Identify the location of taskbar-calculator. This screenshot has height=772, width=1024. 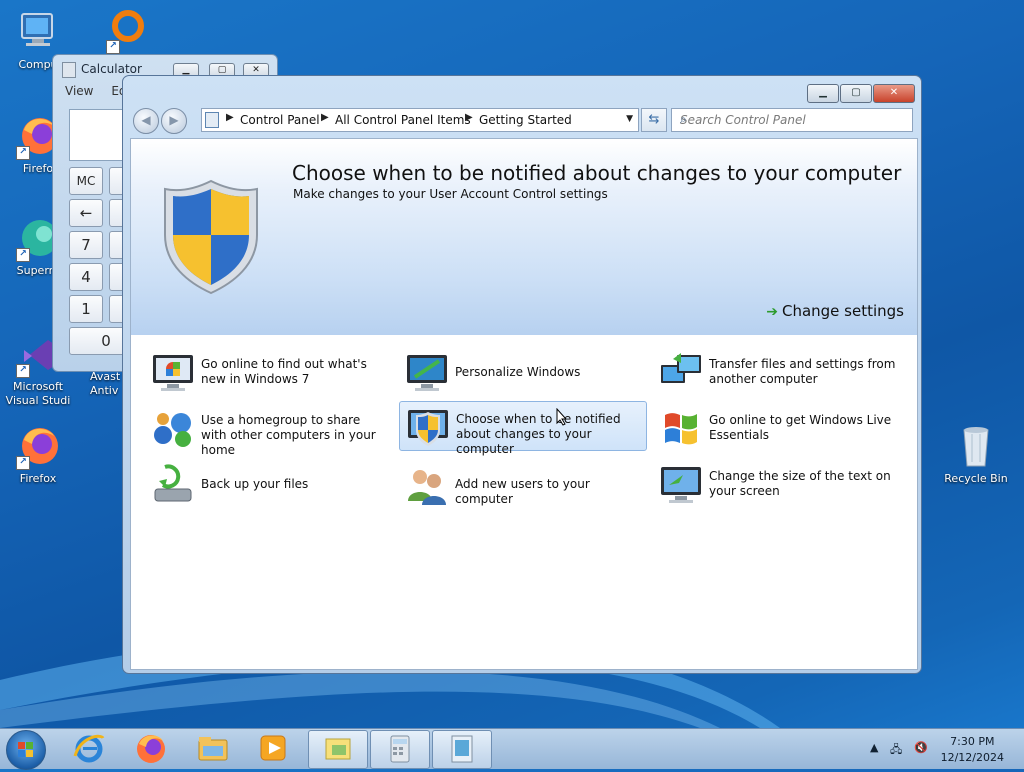
(400, 749).